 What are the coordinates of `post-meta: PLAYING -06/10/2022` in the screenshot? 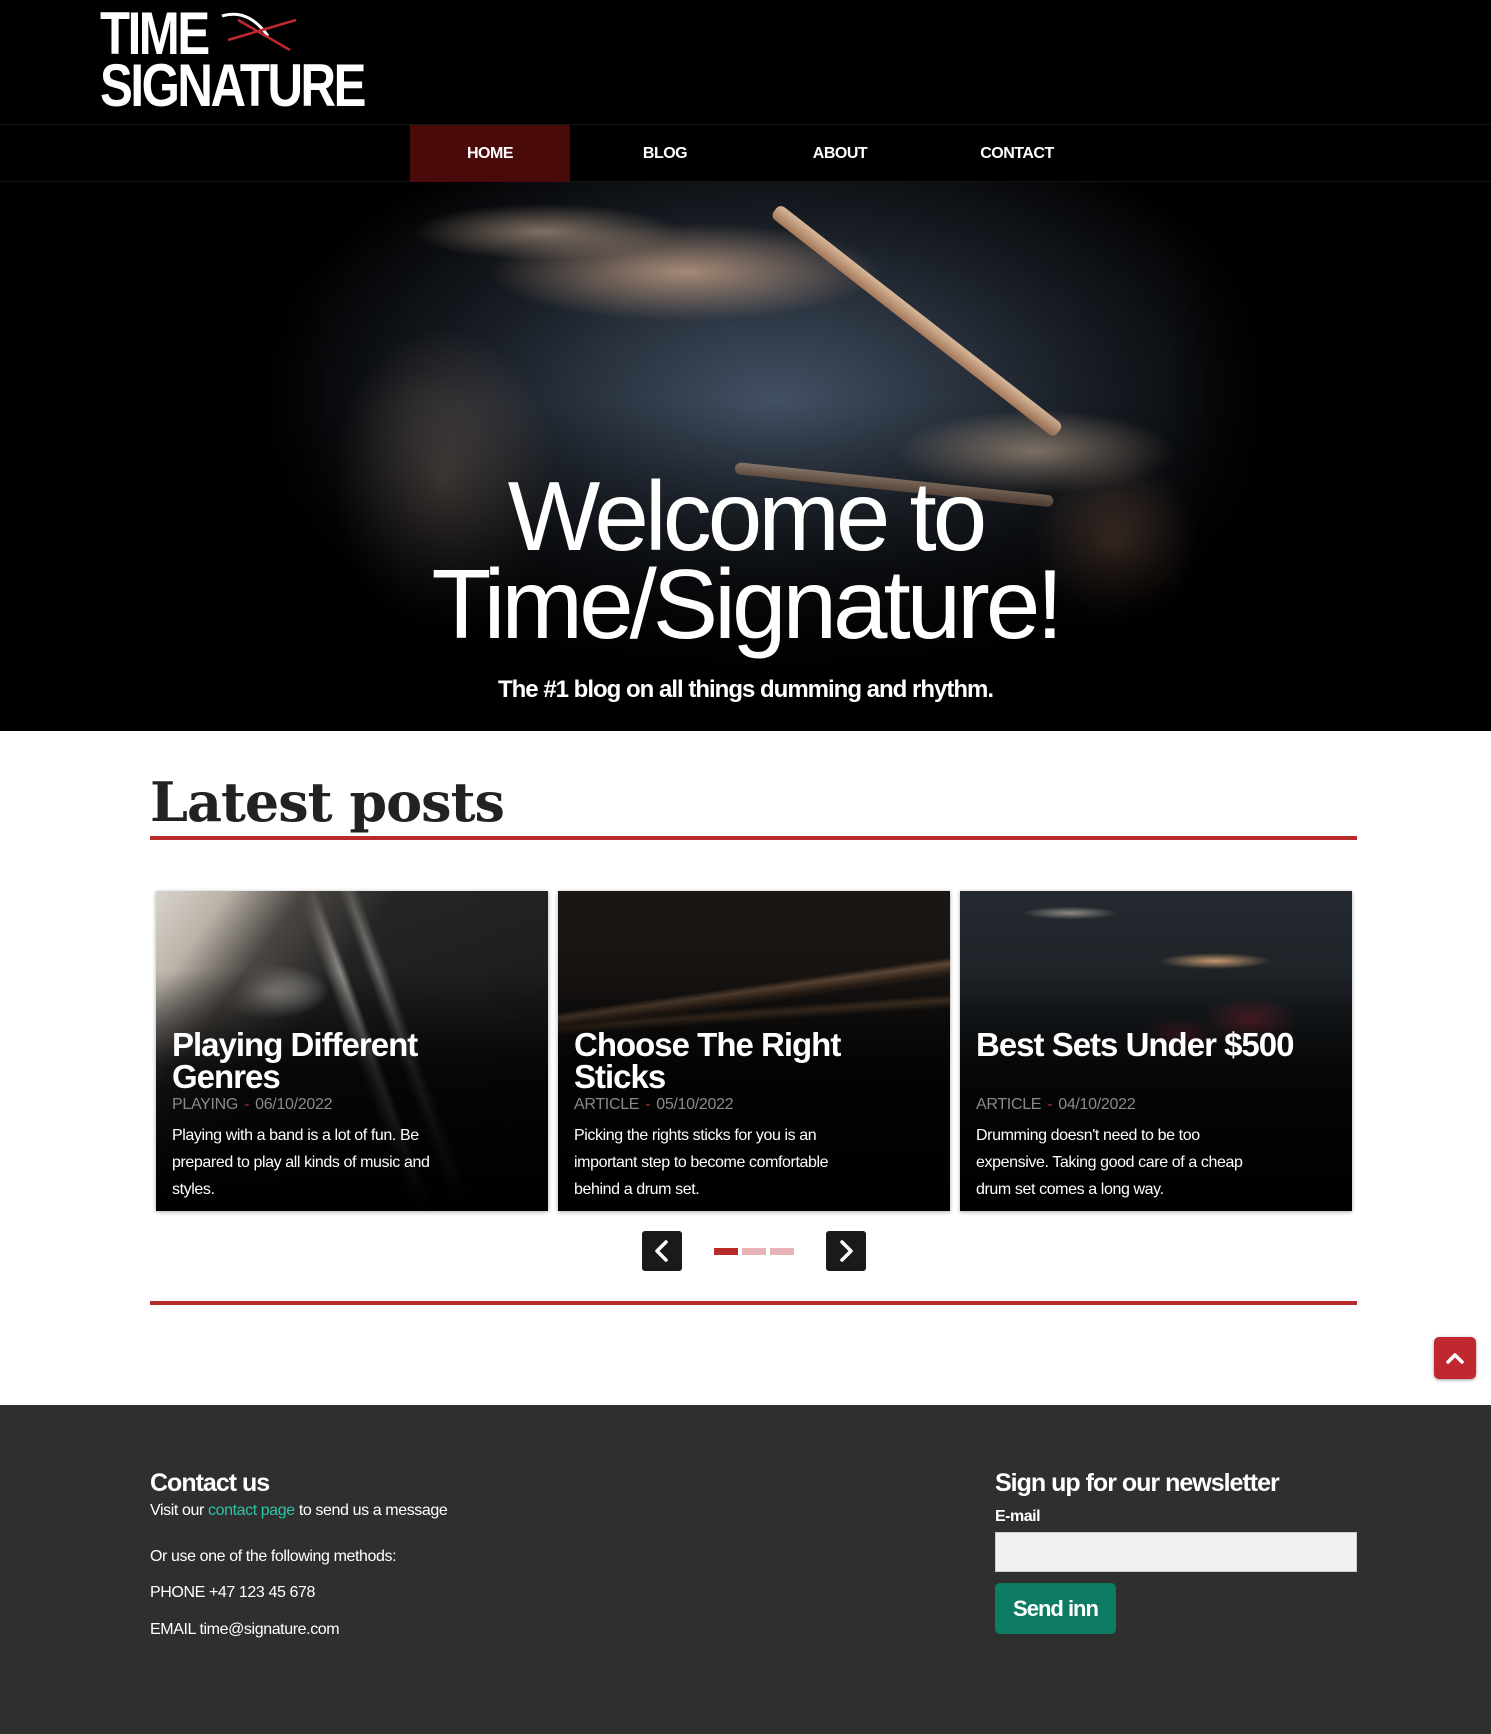 It's located at (252, 1104).